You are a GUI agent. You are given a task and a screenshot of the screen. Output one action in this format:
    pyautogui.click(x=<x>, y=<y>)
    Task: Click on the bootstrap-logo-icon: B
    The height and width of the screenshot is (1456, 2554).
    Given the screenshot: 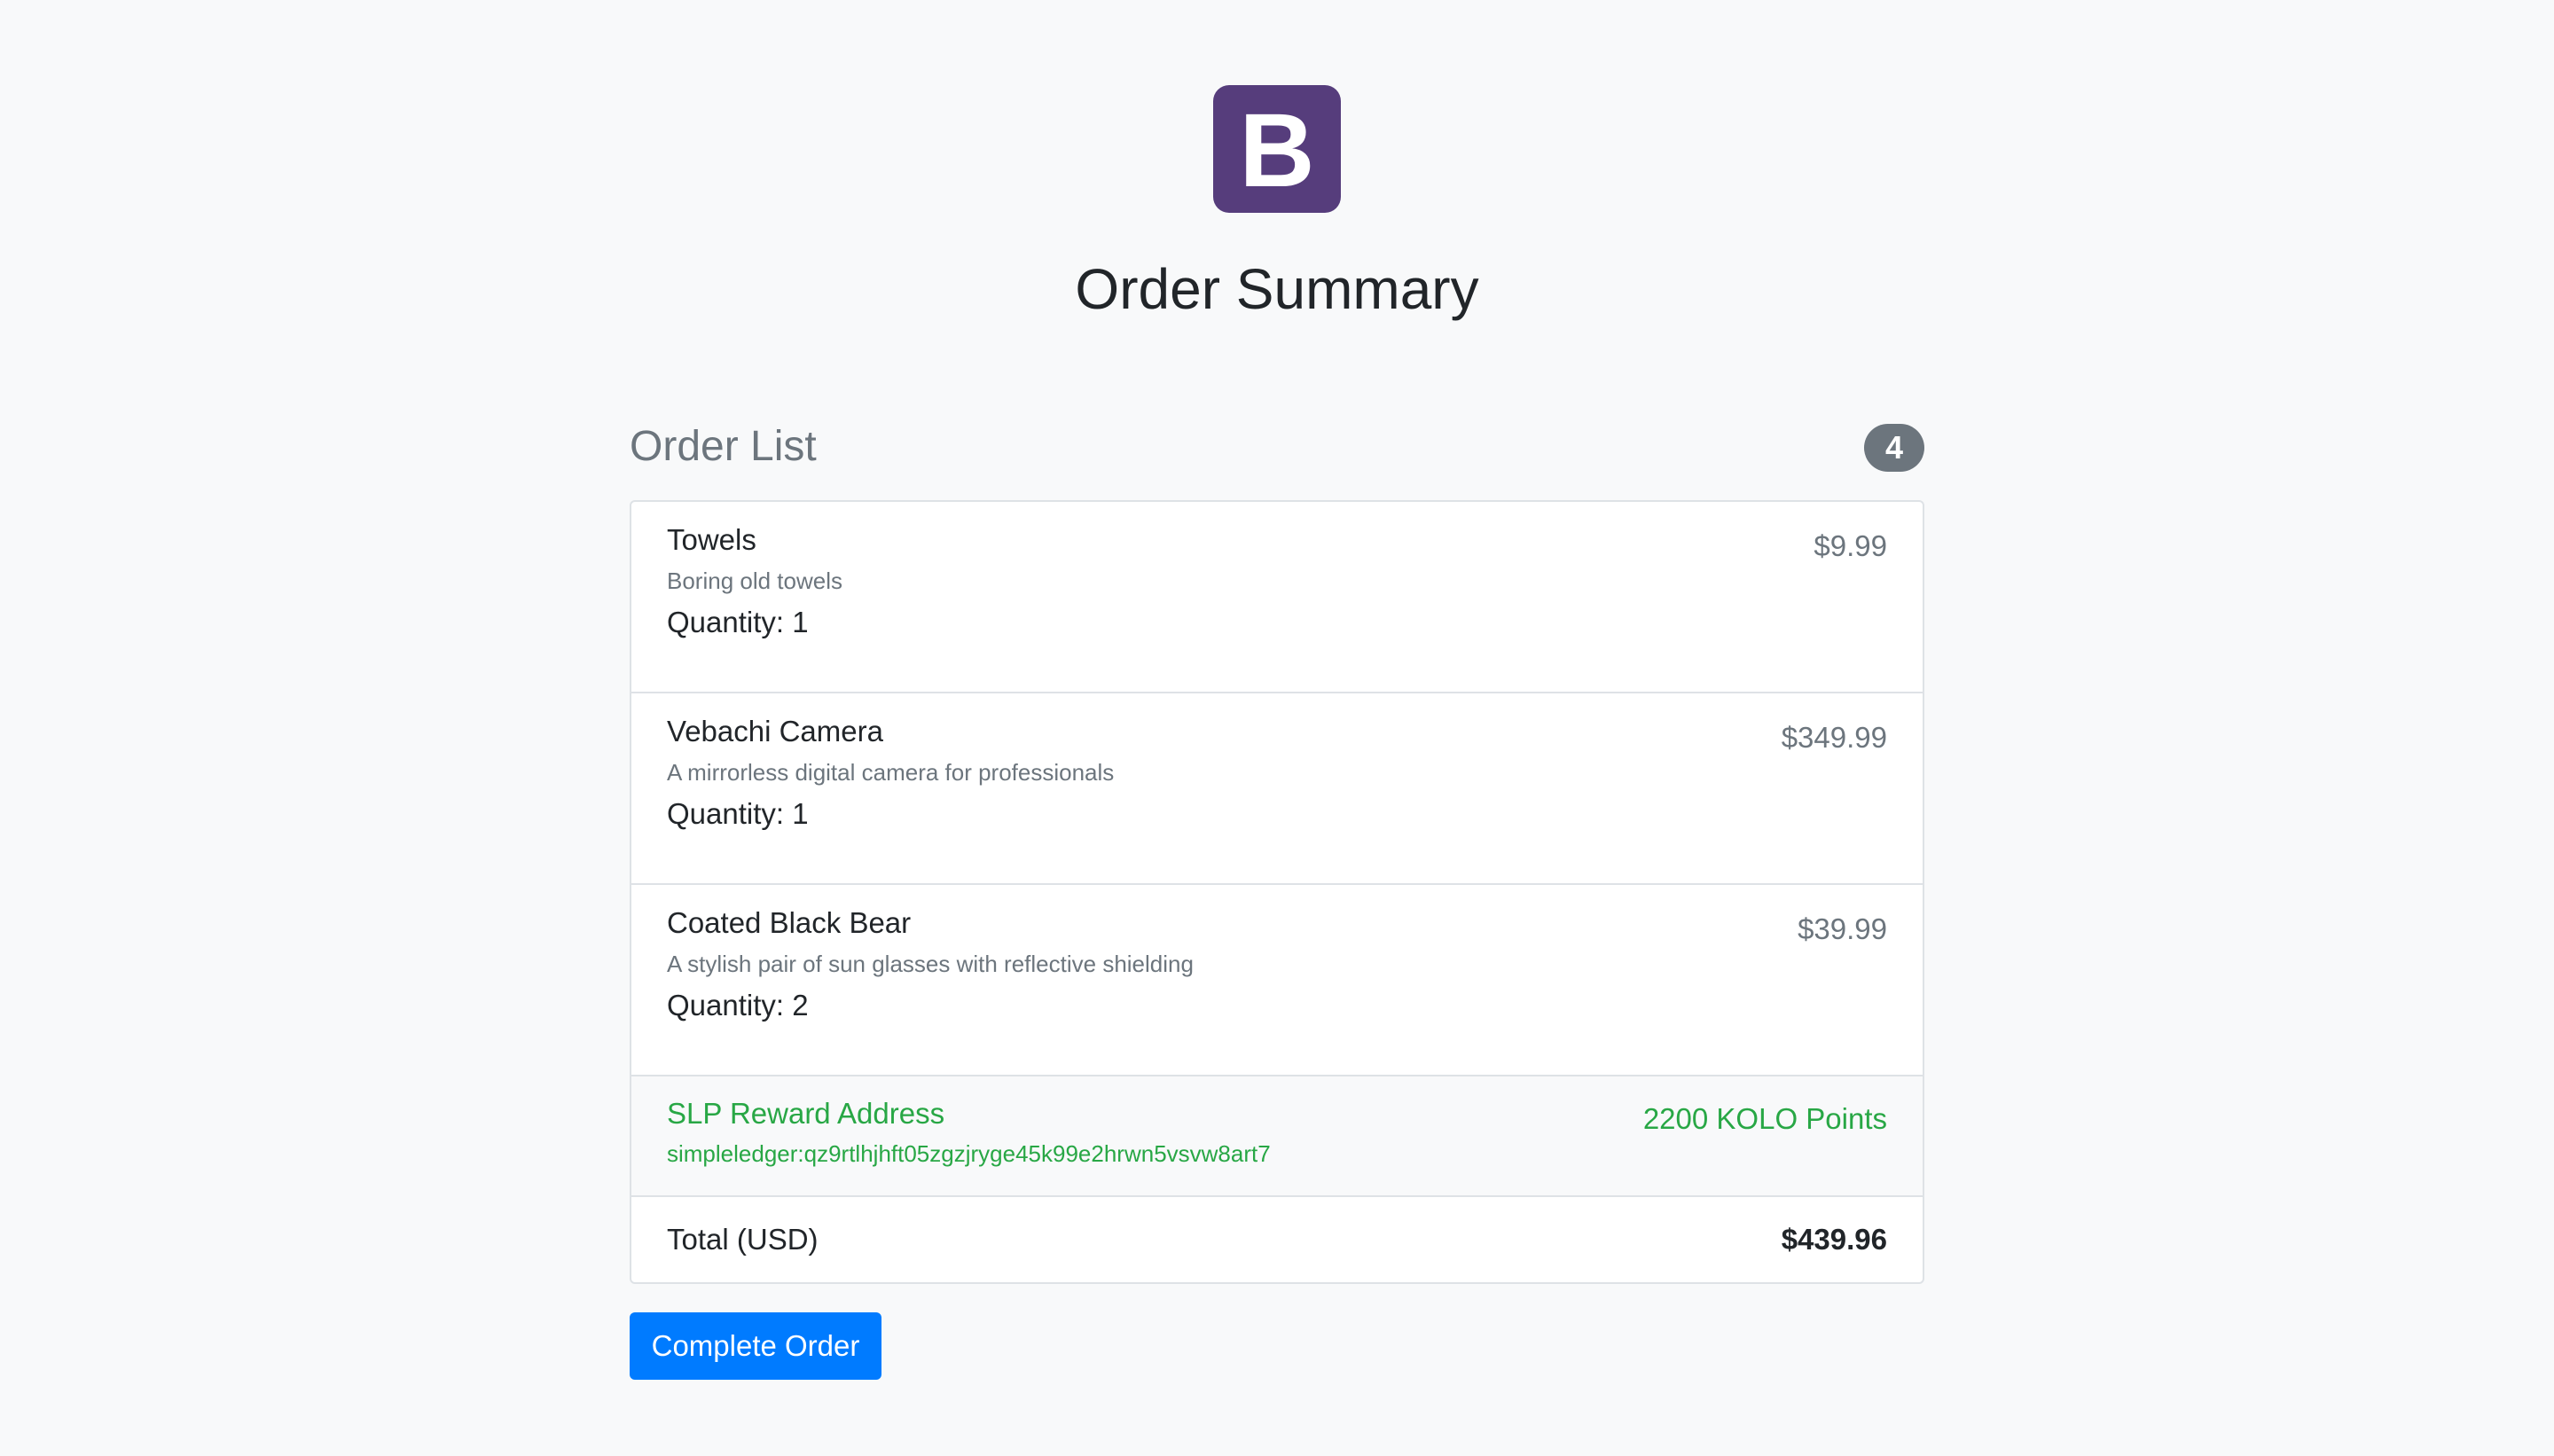 What is the action you would take?
    pyautogui.click(x=1277, y=149)
    